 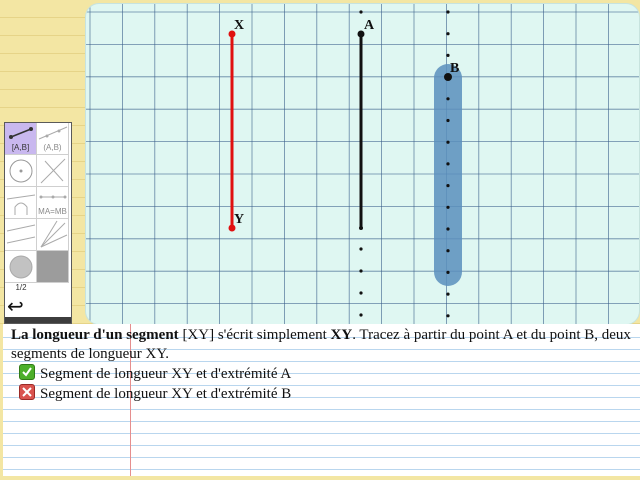 I want to click on guide-dots-b, so click(x=448, y=164).